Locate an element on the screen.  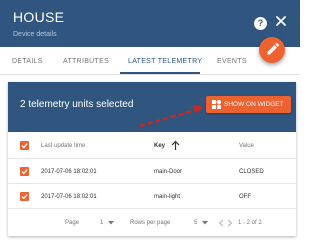
red-arrow-annotation is located at coordinates (171, 116).